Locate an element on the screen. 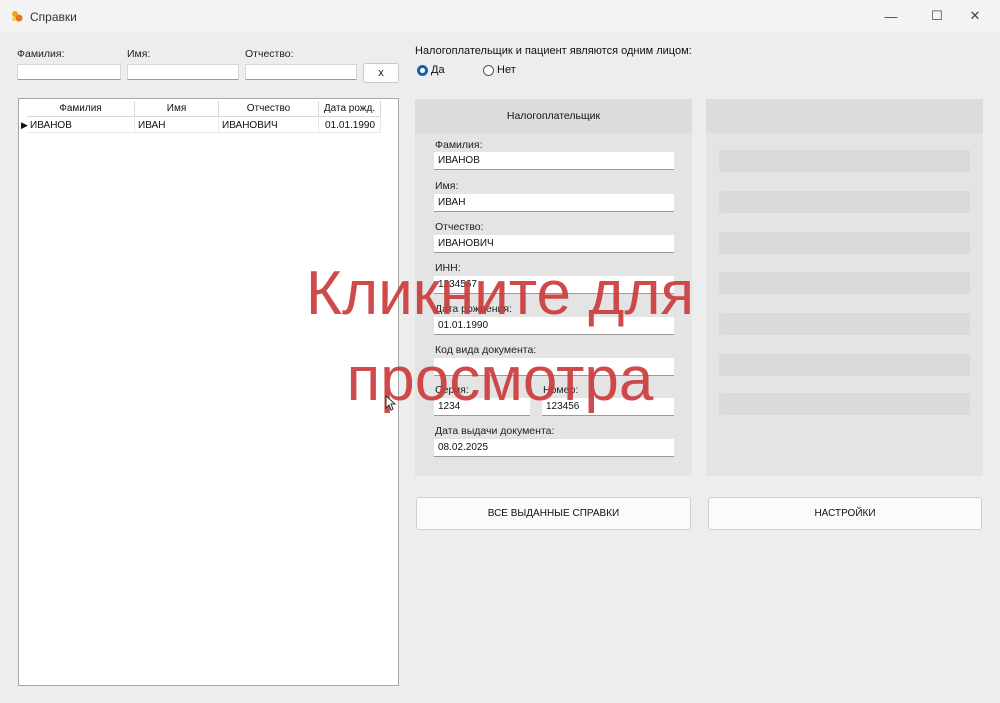 The image size is (1000, 703). search-lastname-input is located at coordinates (69, 72).